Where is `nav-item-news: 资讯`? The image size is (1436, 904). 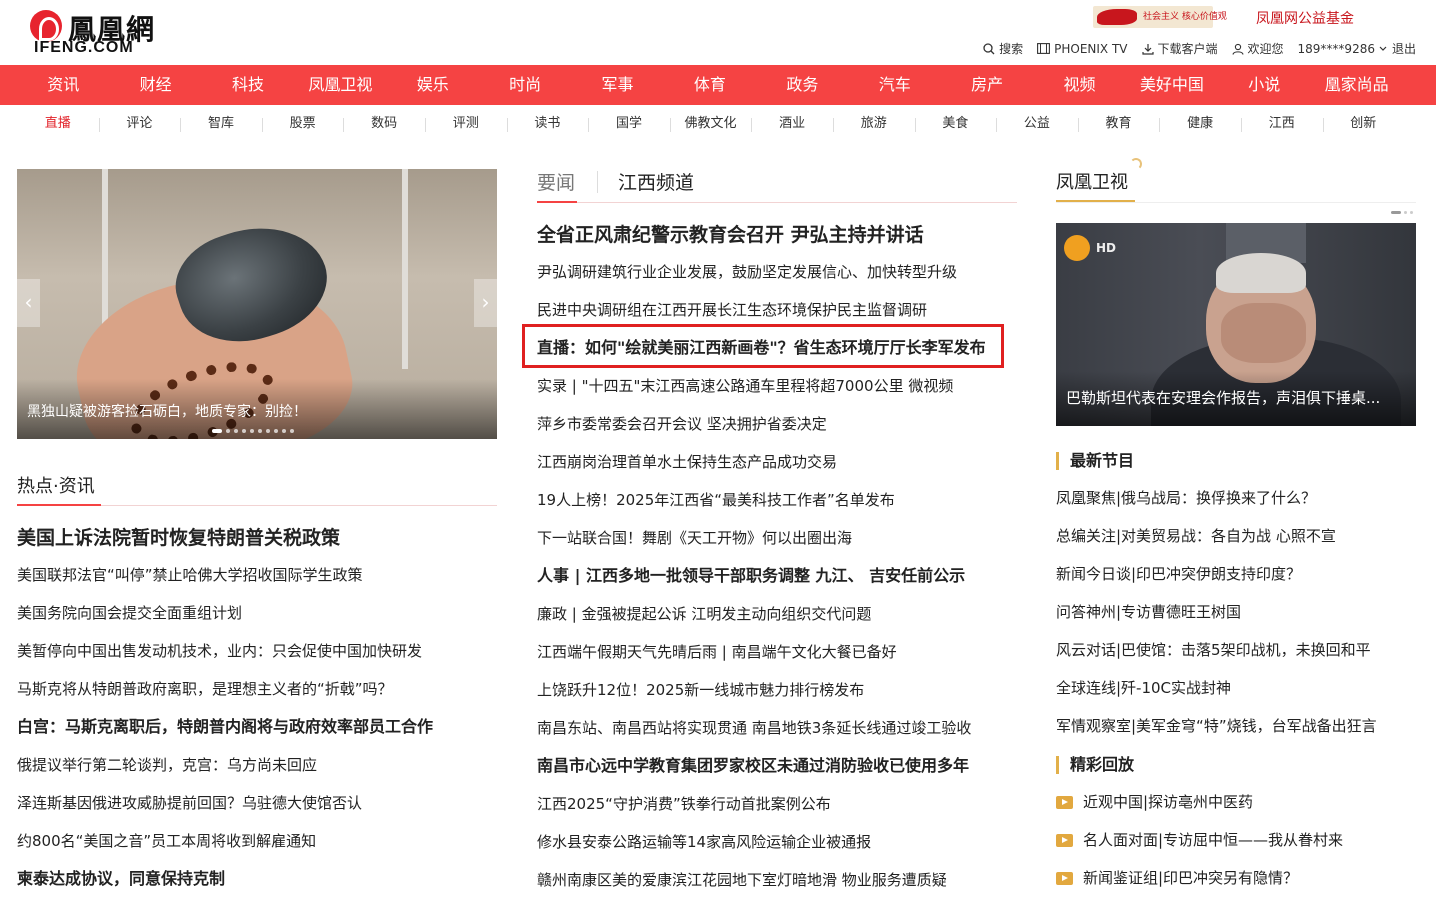 nav-item-news: 资讯 is located at coordinates (63, 85).